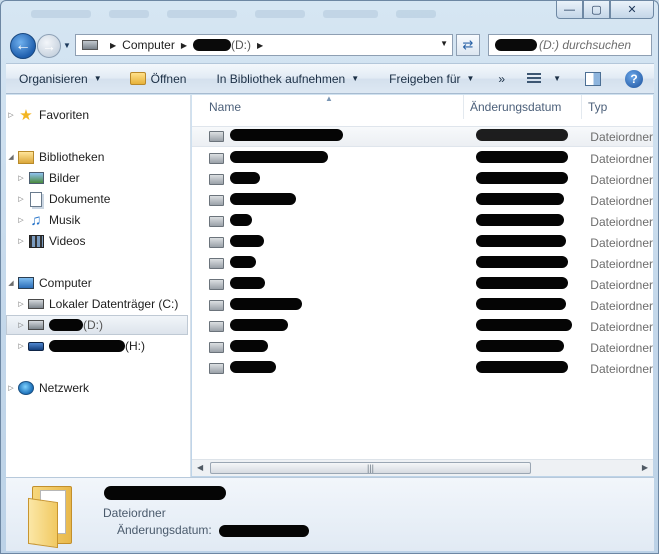 This screenshot has height=554, width=659. I want to click on details-type: Dateiordner, so click(134, 513).